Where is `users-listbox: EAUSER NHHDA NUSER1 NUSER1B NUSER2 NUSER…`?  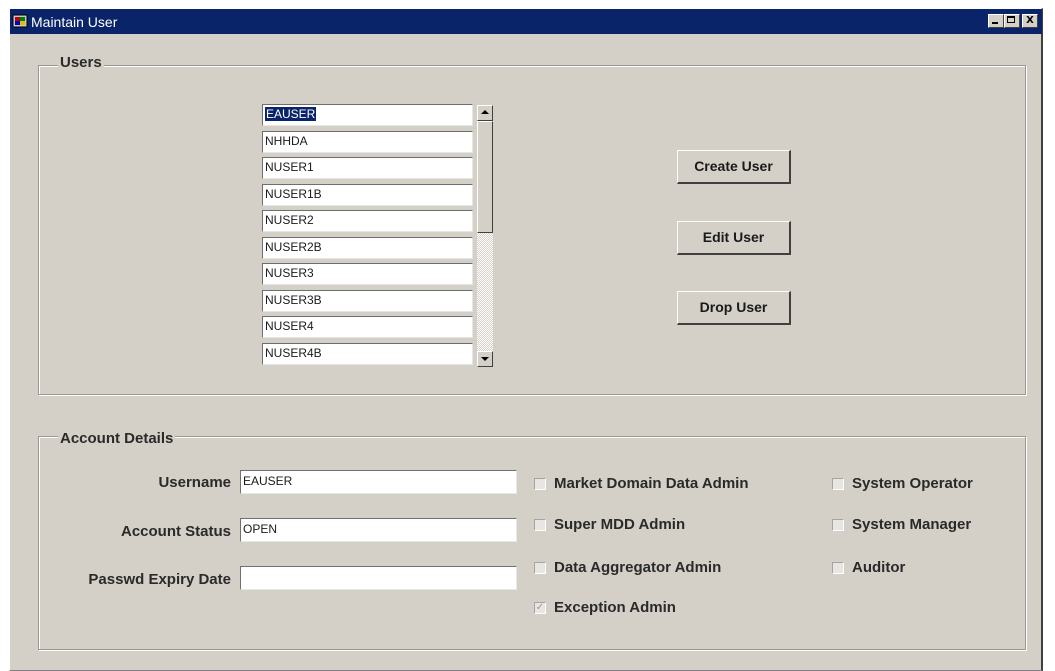
users-listbox: EAUSER NHHDA NUSER1 NUSER1B NUSER2 NUSER… is located at coordinates (367, 236).